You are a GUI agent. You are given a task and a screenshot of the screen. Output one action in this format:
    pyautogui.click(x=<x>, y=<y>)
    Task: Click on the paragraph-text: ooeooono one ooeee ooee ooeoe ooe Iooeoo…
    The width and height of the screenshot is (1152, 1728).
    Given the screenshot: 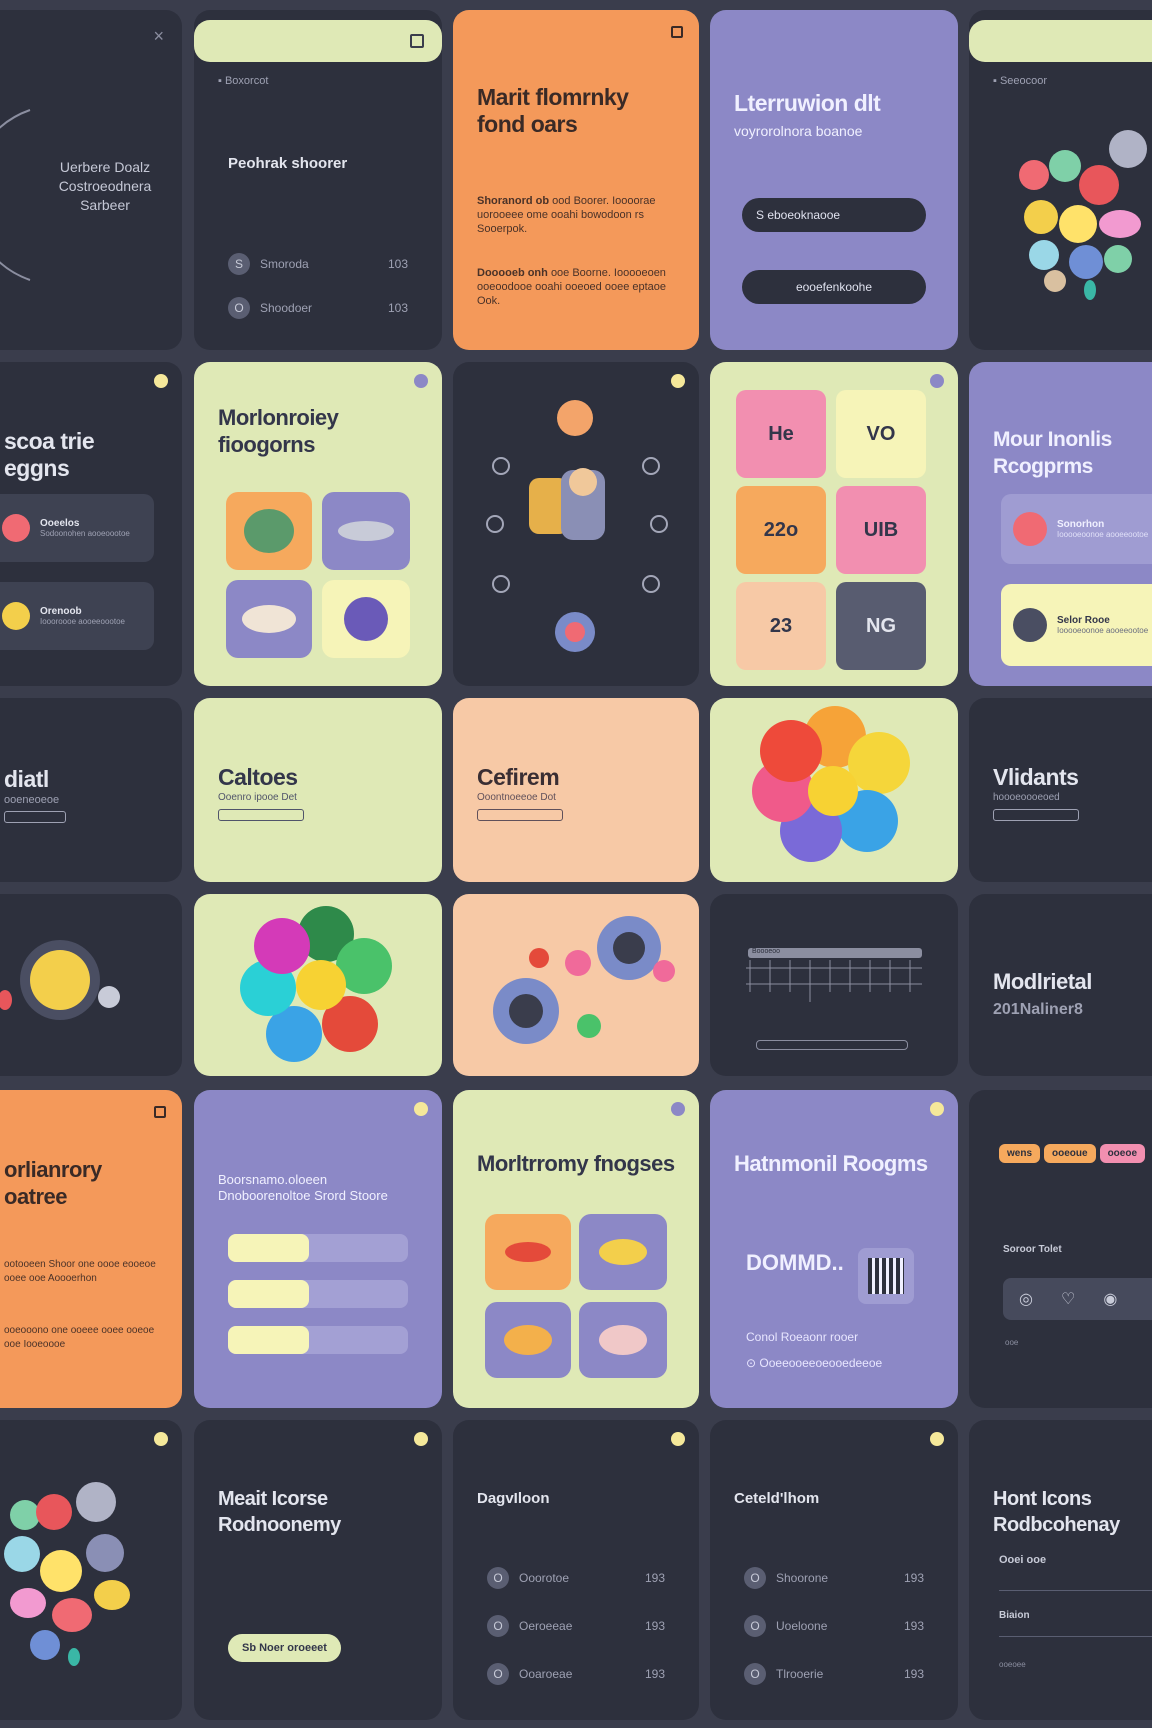 What is the action you would take?
    pyautogui.click(x=79, y=1337)
    